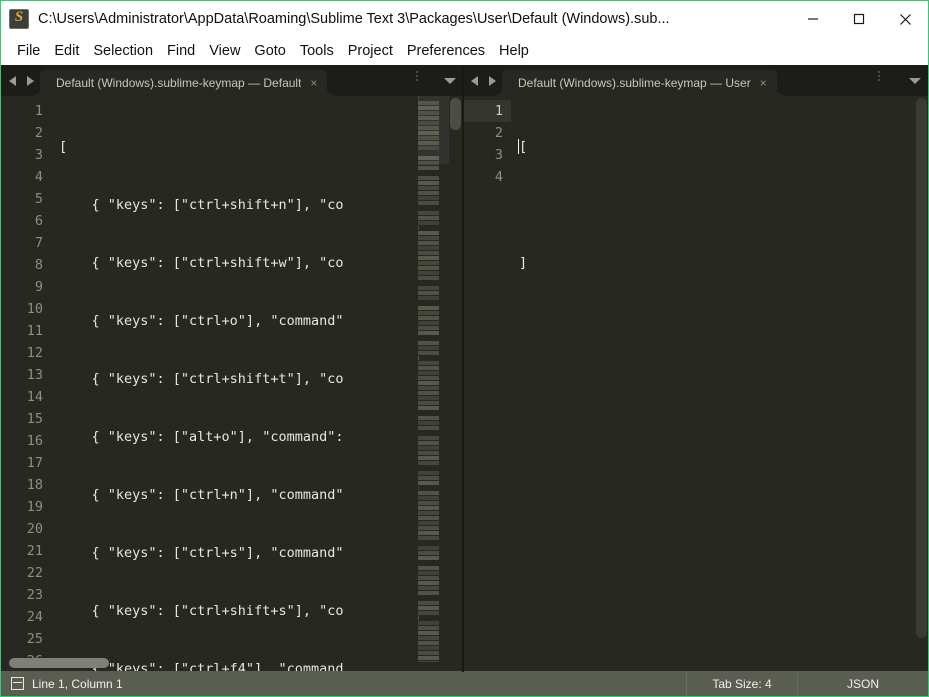 Image resolution: width=929 pixels, height=697 pixels. I want to click on menu-item-project: Project, so click(370, 51).